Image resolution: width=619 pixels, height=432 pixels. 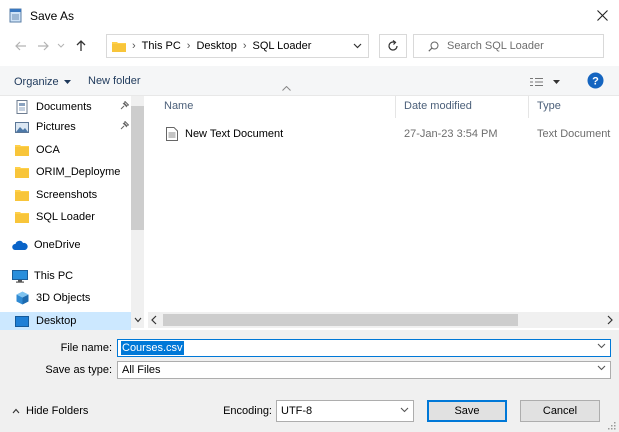 I want to click on sidebar-item-screenshots: Screenshots, so click(x=55, y=195).